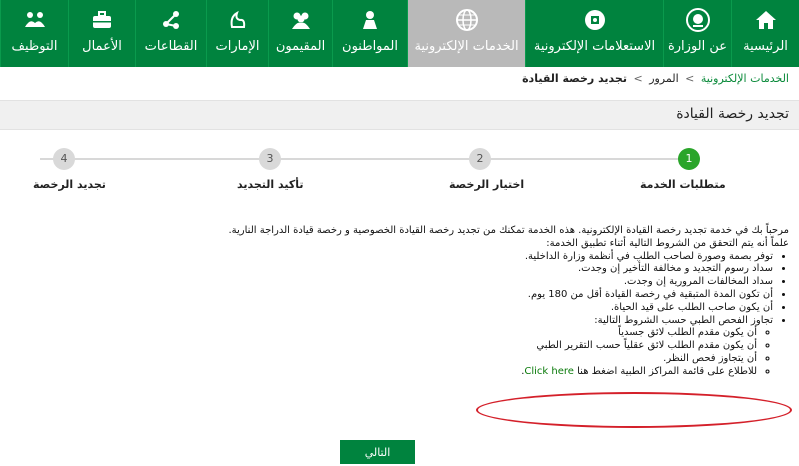  What do you see at coordinates (466, 33) in the screenshot?
I see `nav-item-e-services: الخدمات الإلكترونية` at bounding box center [466, 33].